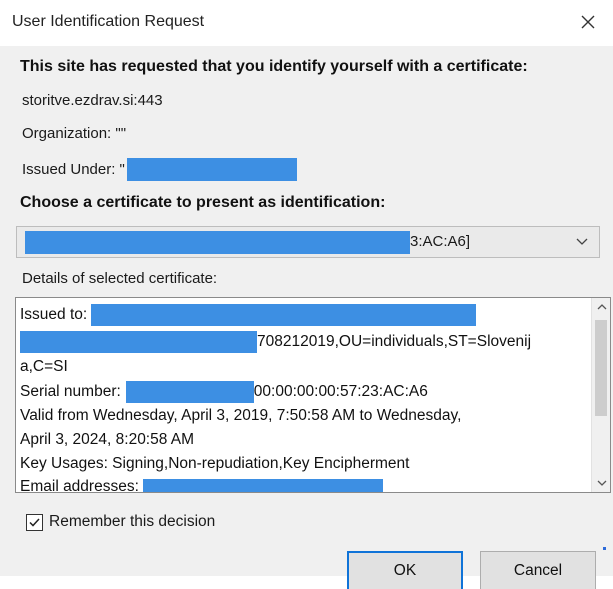  I want to click on subject-line: 708212019,OU=individuals,ST=Slovenij, so click(275, 342).